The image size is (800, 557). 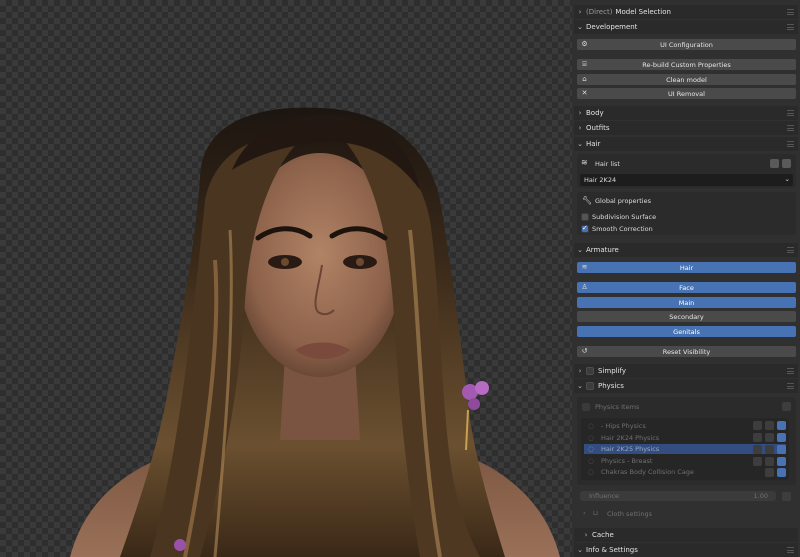 I want to click on physics-list-item-label: Hair 2K25 Physics, so click(x=630, y=449).